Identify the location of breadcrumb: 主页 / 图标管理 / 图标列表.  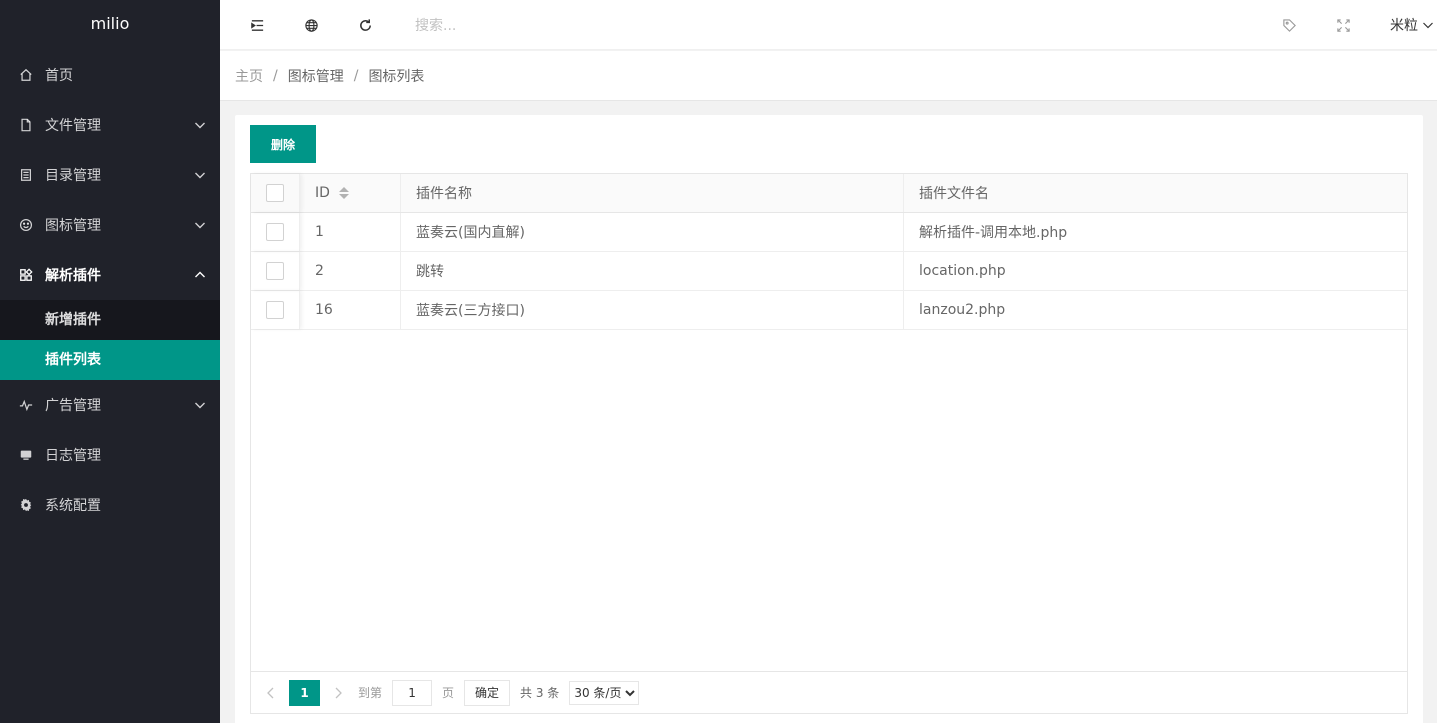
(828, 76).